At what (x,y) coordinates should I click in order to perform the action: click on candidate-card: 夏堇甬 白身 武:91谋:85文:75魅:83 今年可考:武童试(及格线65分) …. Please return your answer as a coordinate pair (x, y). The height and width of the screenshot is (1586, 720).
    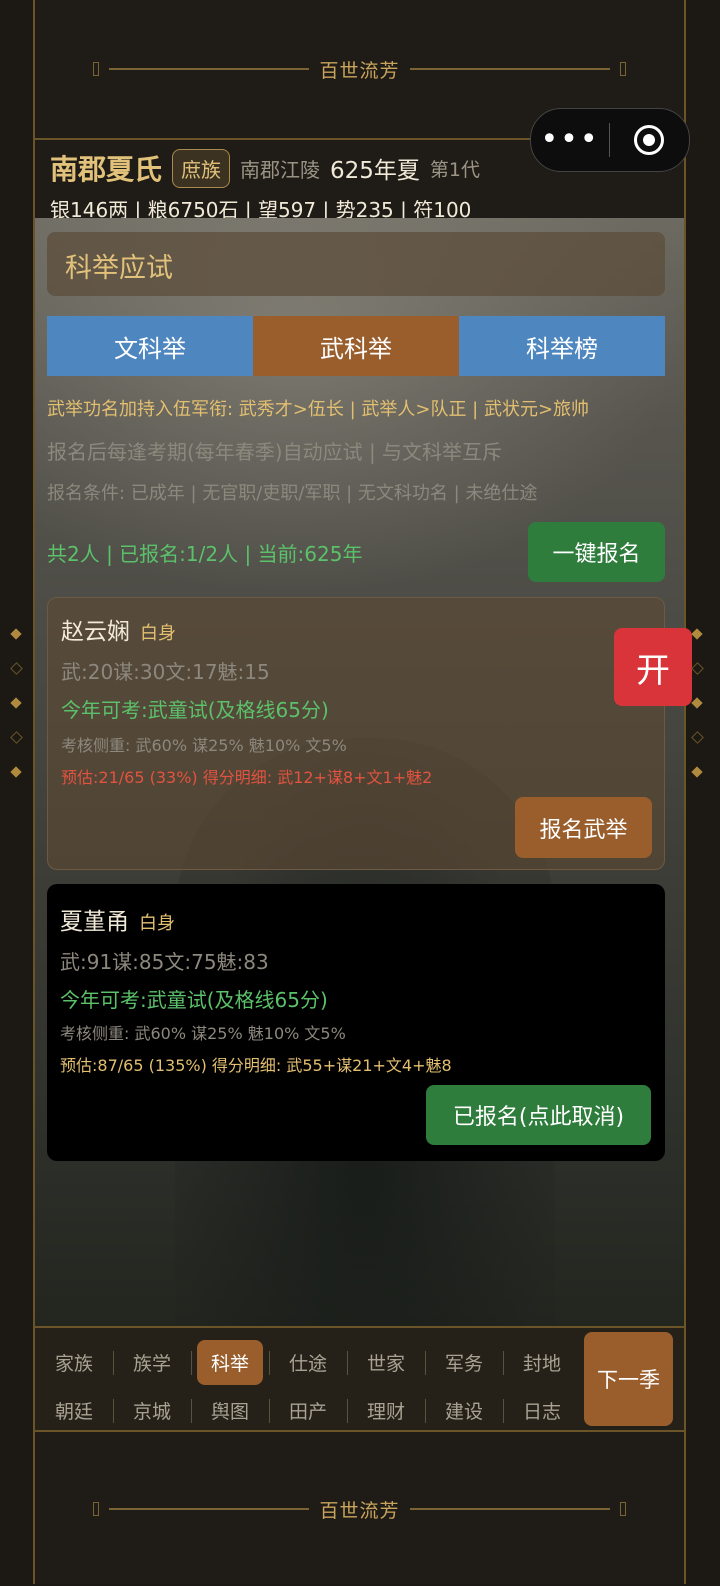
    Looking at the image, I should click on (356, 1022).